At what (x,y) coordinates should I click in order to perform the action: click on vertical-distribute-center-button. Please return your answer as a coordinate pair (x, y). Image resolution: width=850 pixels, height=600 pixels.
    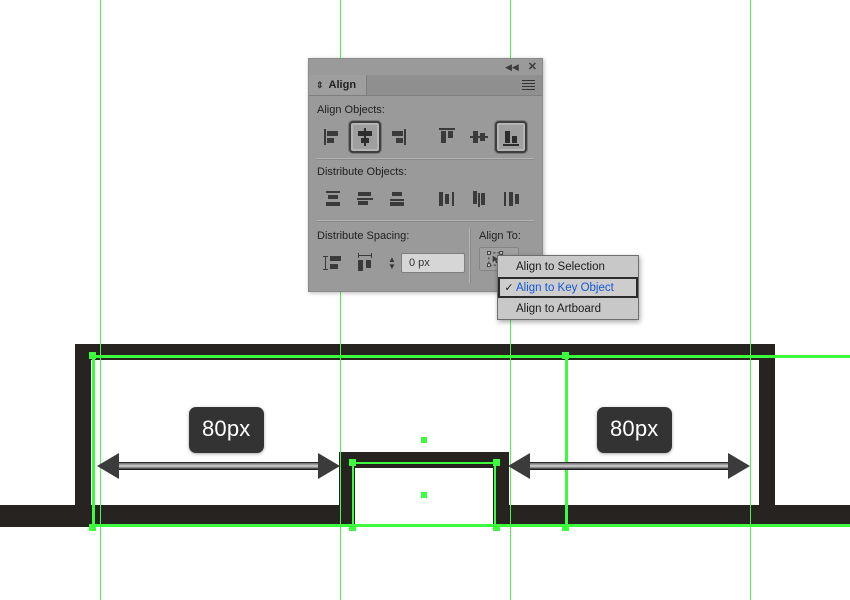
    Looking at the image, I should click on (365, 199).